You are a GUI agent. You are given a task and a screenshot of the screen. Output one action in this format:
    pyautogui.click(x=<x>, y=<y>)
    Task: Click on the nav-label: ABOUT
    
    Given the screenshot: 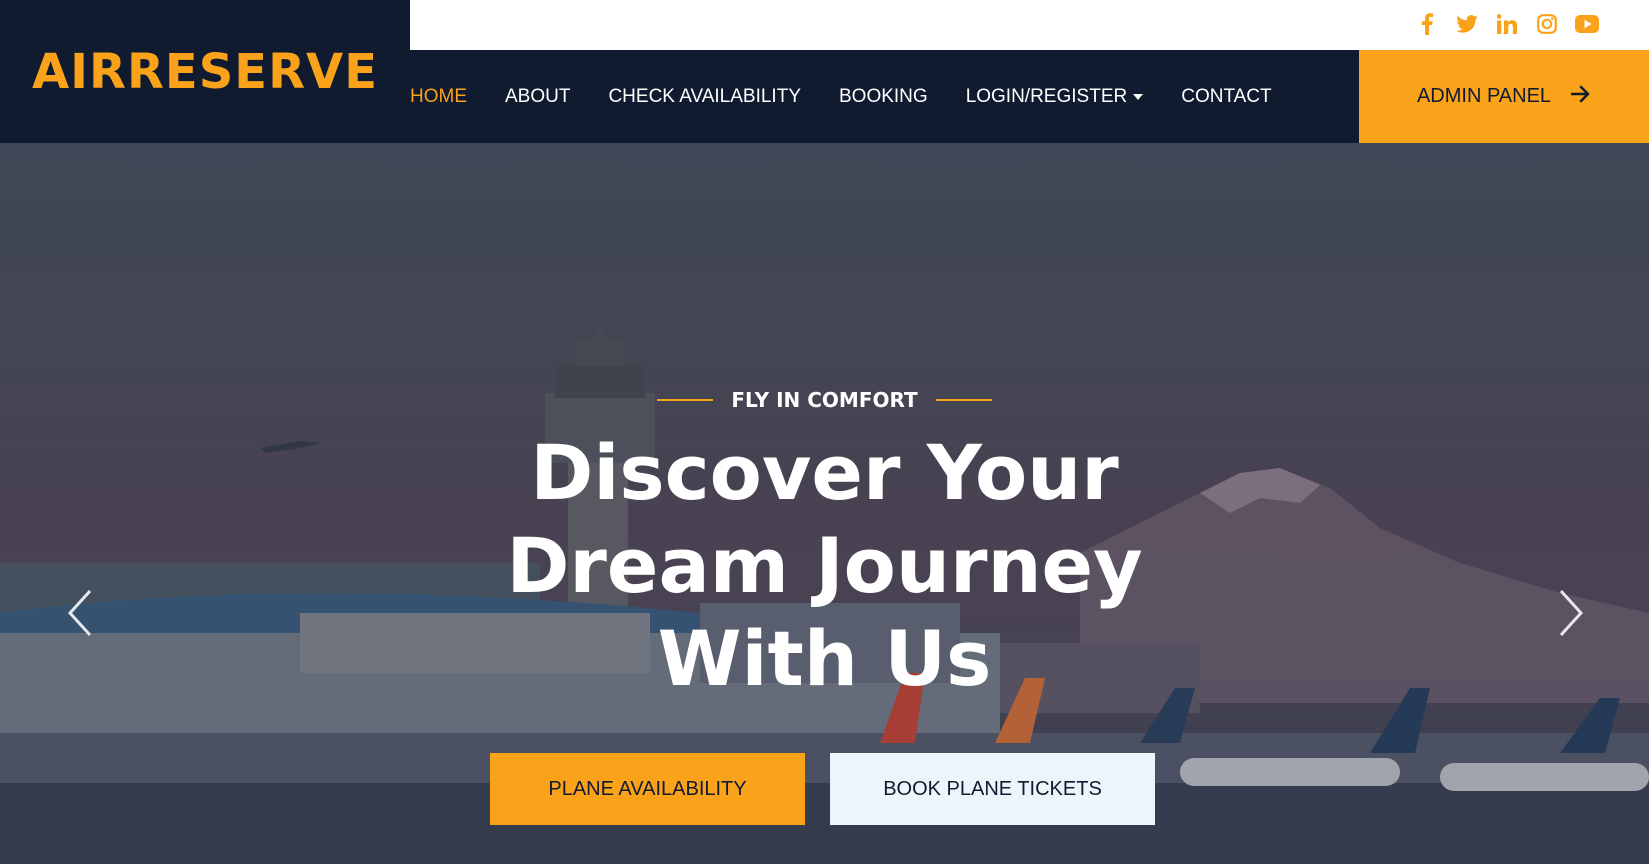 What is the action you would take?
    pyautogui.click(x=538, y=96)
    